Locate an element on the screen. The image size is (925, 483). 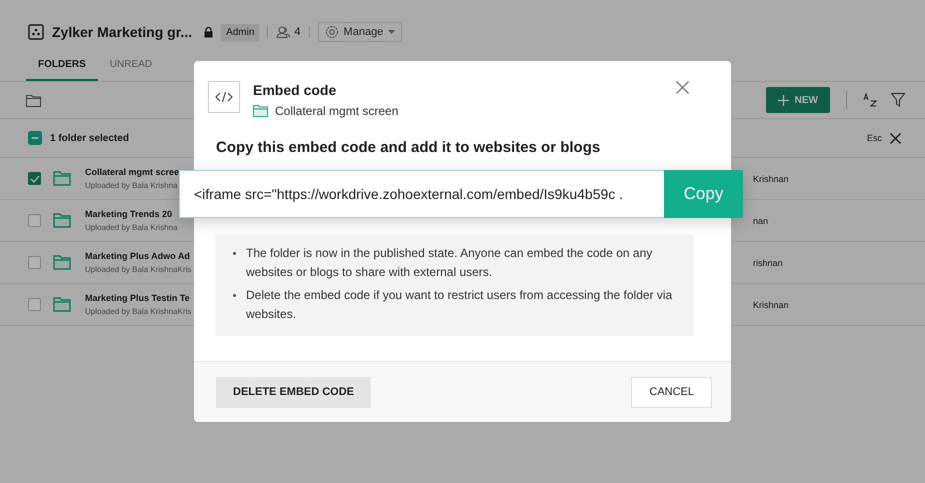
folder-name: Marketing Trends 20 is located at coordinates (131, 214).